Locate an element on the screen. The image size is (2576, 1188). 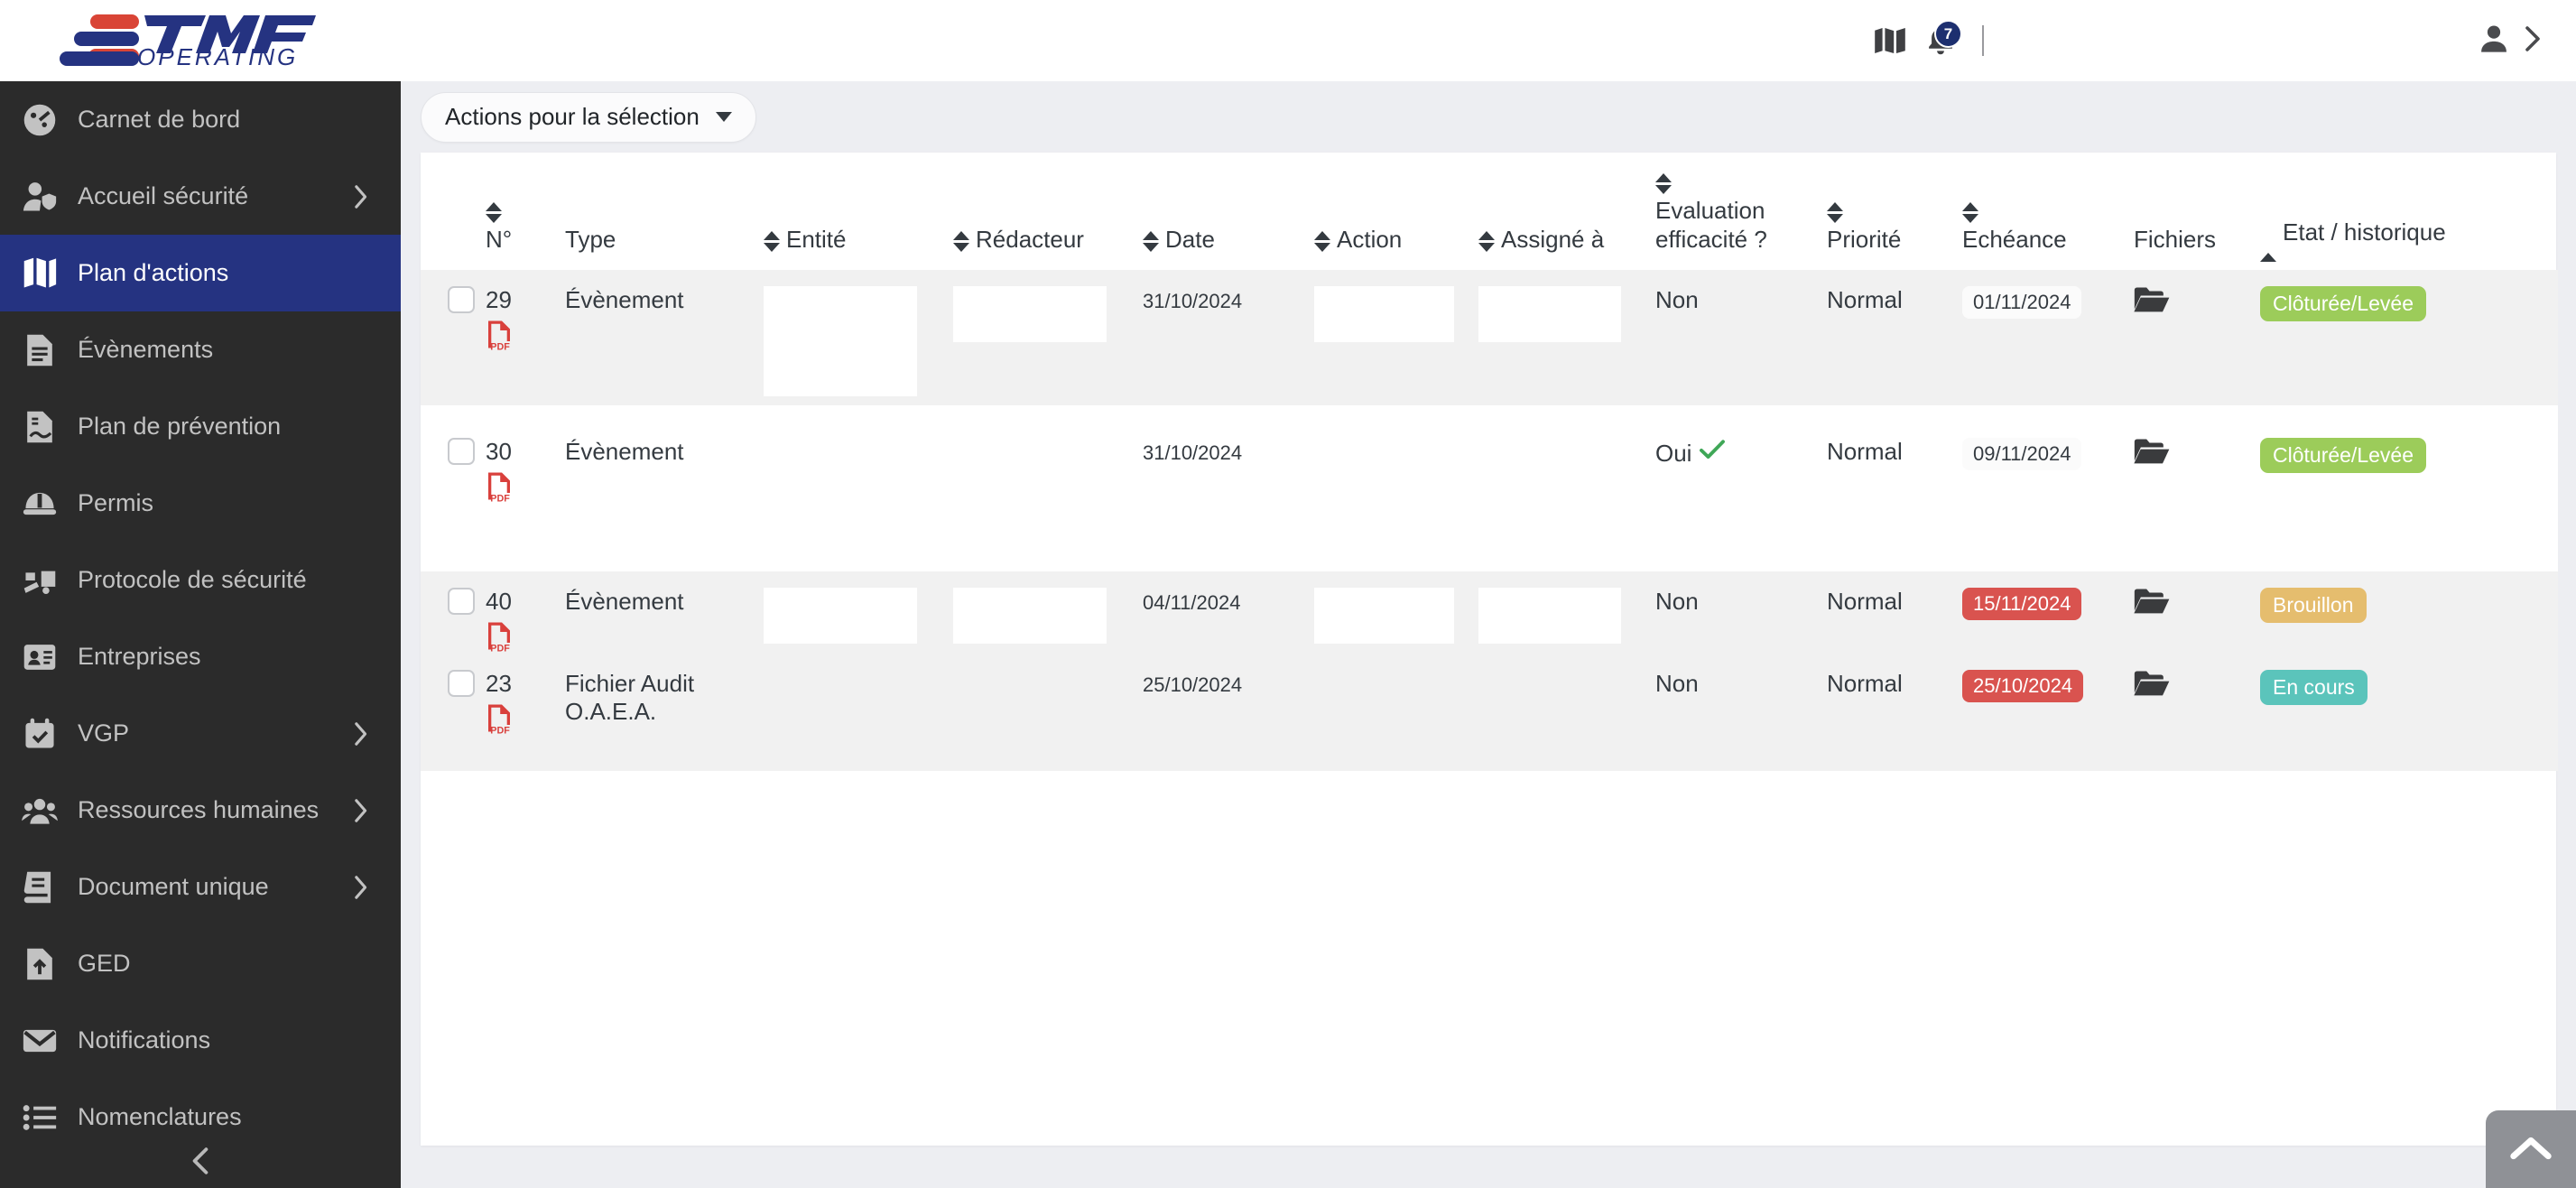
dashboard-icon is located at coordinates (40, 120).